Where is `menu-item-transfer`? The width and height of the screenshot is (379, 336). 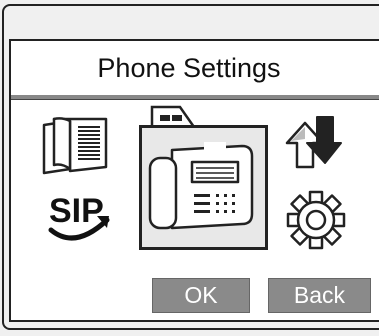
menu-item-transfer is located at coordinates (313, 142).